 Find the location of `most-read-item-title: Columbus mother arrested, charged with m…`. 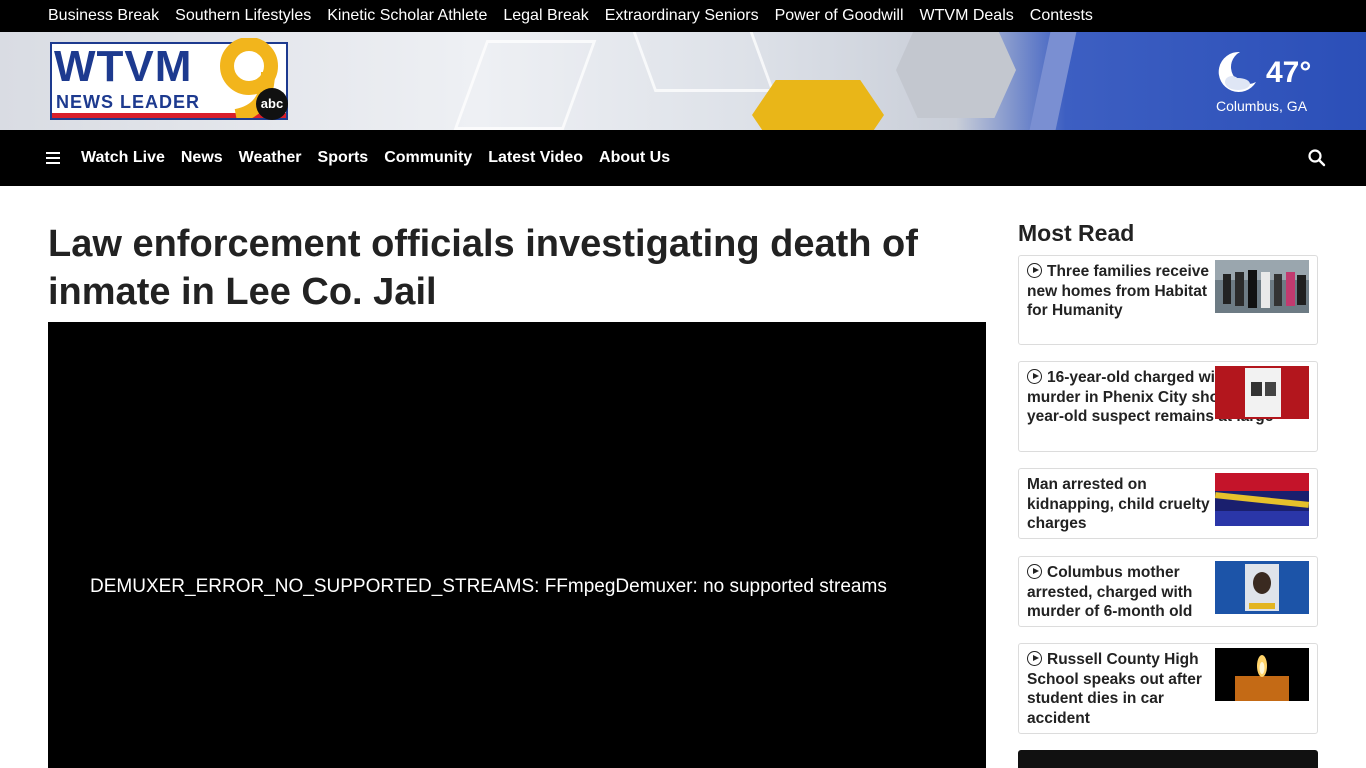

most-read-item-title: Columbus mother arrested, charged with m… is located at coordinates (1110, 592).